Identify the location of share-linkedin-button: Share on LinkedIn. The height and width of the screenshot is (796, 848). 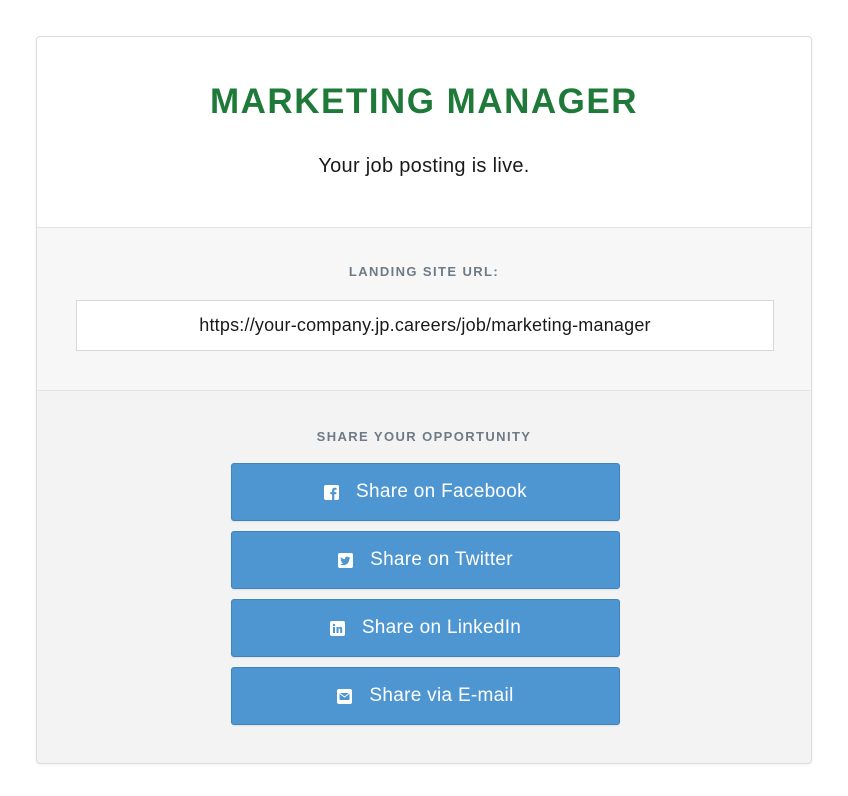
(425, 628).